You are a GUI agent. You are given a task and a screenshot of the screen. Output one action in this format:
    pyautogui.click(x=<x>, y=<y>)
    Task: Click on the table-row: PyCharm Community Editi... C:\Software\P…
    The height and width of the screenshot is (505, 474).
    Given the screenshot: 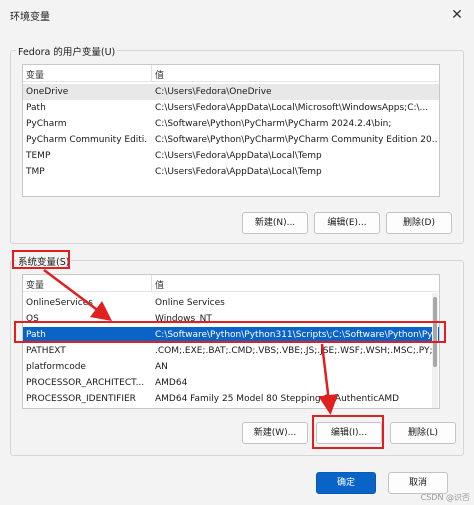 What is the action you would take?
    pyautogui.click(x=231, y=140)
    